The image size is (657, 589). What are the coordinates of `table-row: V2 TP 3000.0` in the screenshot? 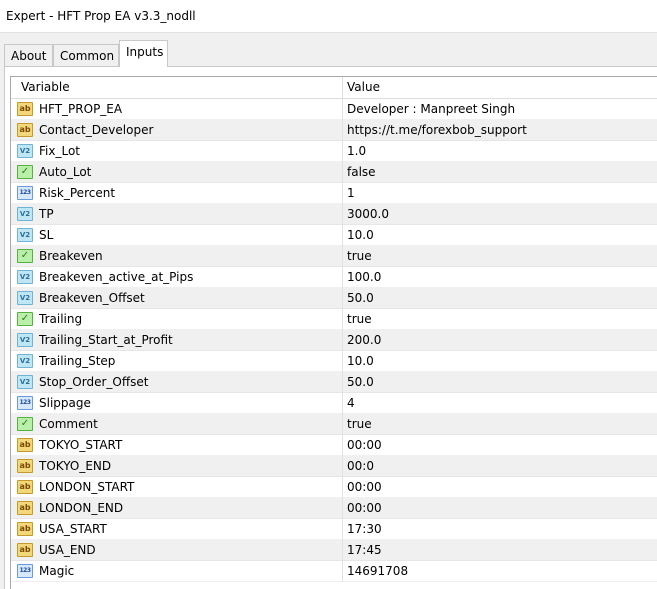 It's located at (334, 214).